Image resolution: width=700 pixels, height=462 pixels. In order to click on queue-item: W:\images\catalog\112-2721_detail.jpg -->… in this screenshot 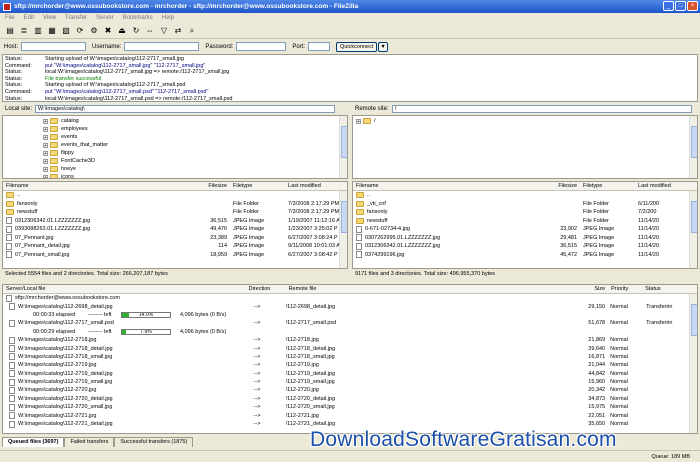, I will do `click(350, 424)`.